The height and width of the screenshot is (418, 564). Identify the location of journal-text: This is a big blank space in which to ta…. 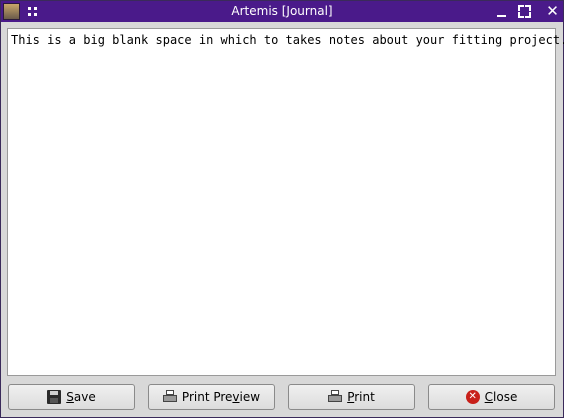
(287, 40).